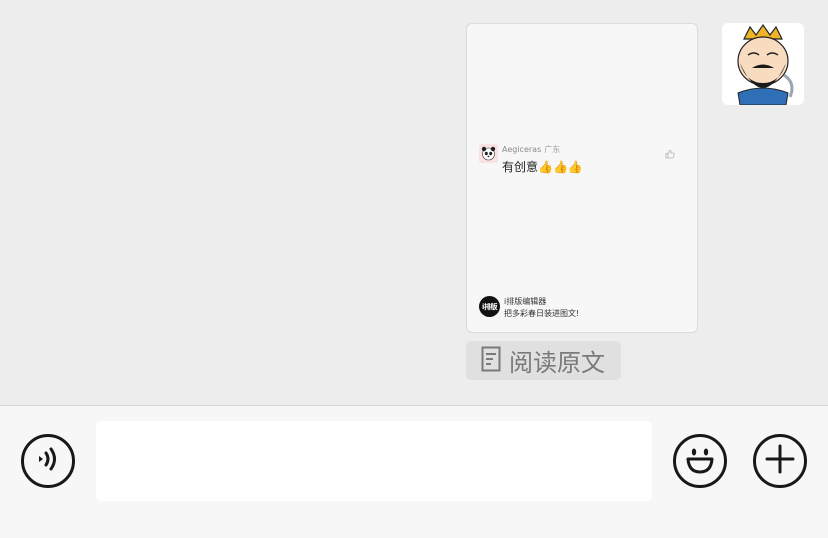 The height and width of the screenshot is (538, 828). I want to click on more-button, so click(780, 461).